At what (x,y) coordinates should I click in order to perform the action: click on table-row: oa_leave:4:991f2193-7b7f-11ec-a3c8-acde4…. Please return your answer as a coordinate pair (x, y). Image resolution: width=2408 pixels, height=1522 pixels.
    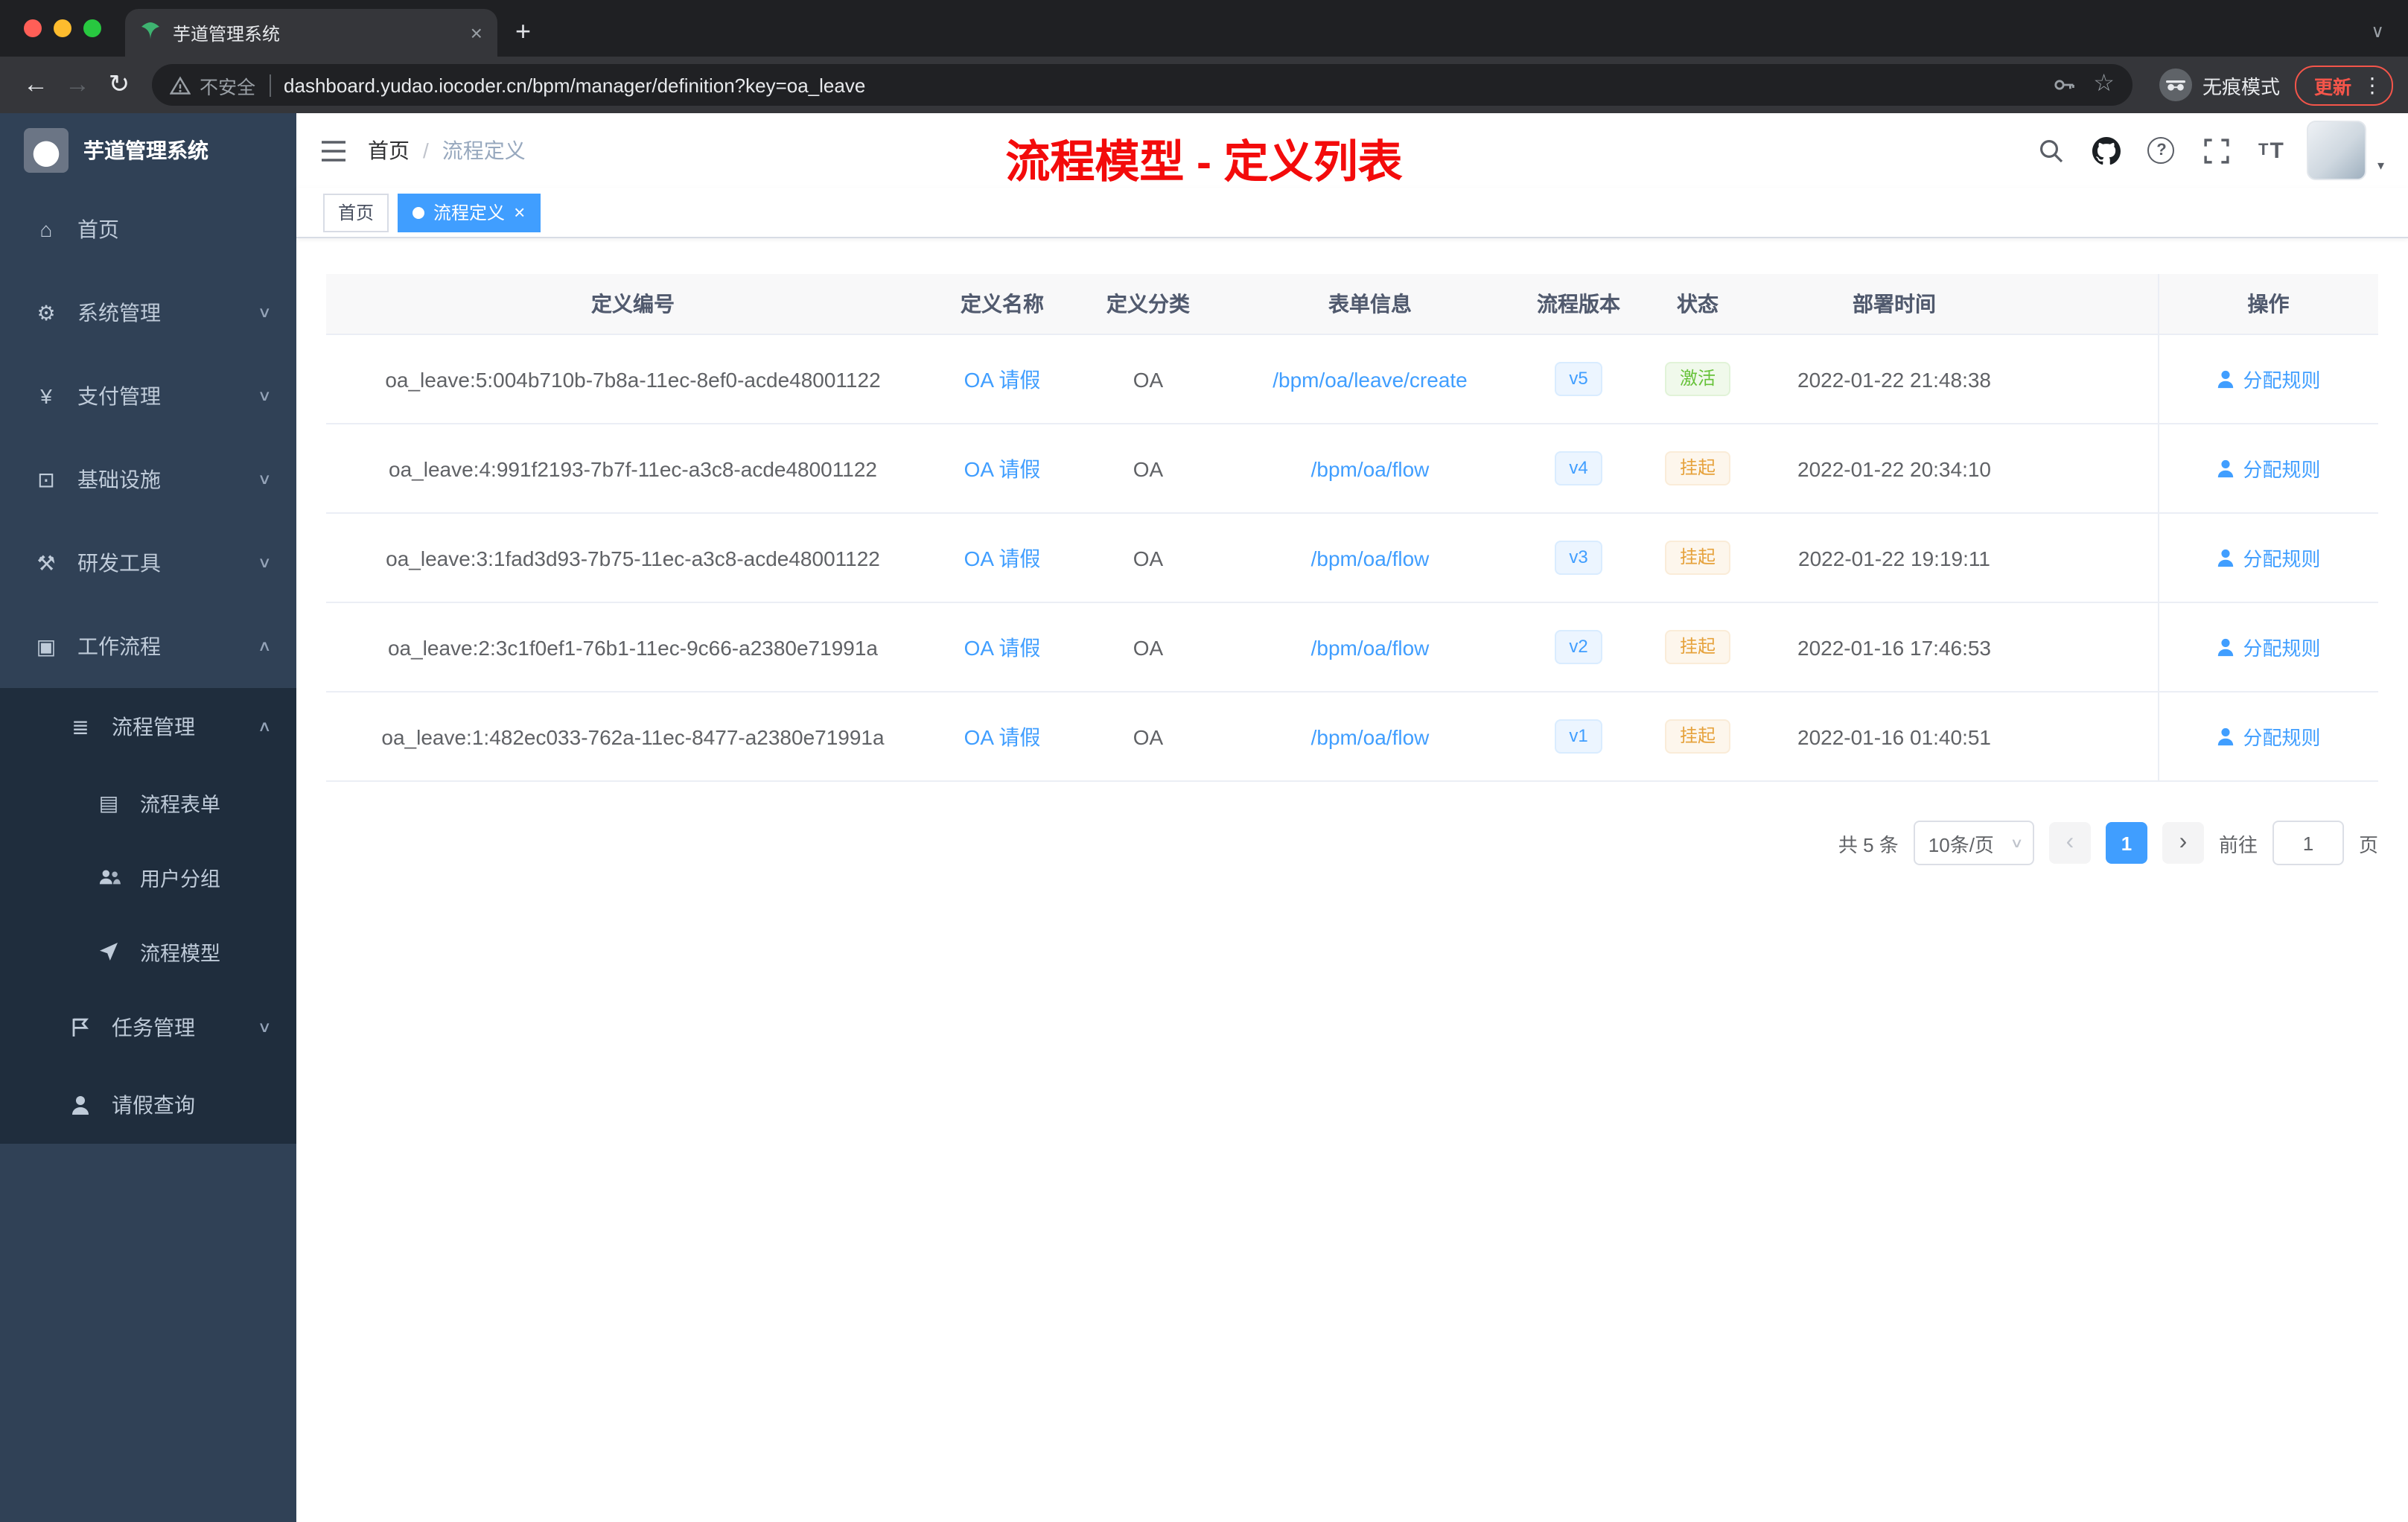
    Looking at the image, I should click on (1352, 469).